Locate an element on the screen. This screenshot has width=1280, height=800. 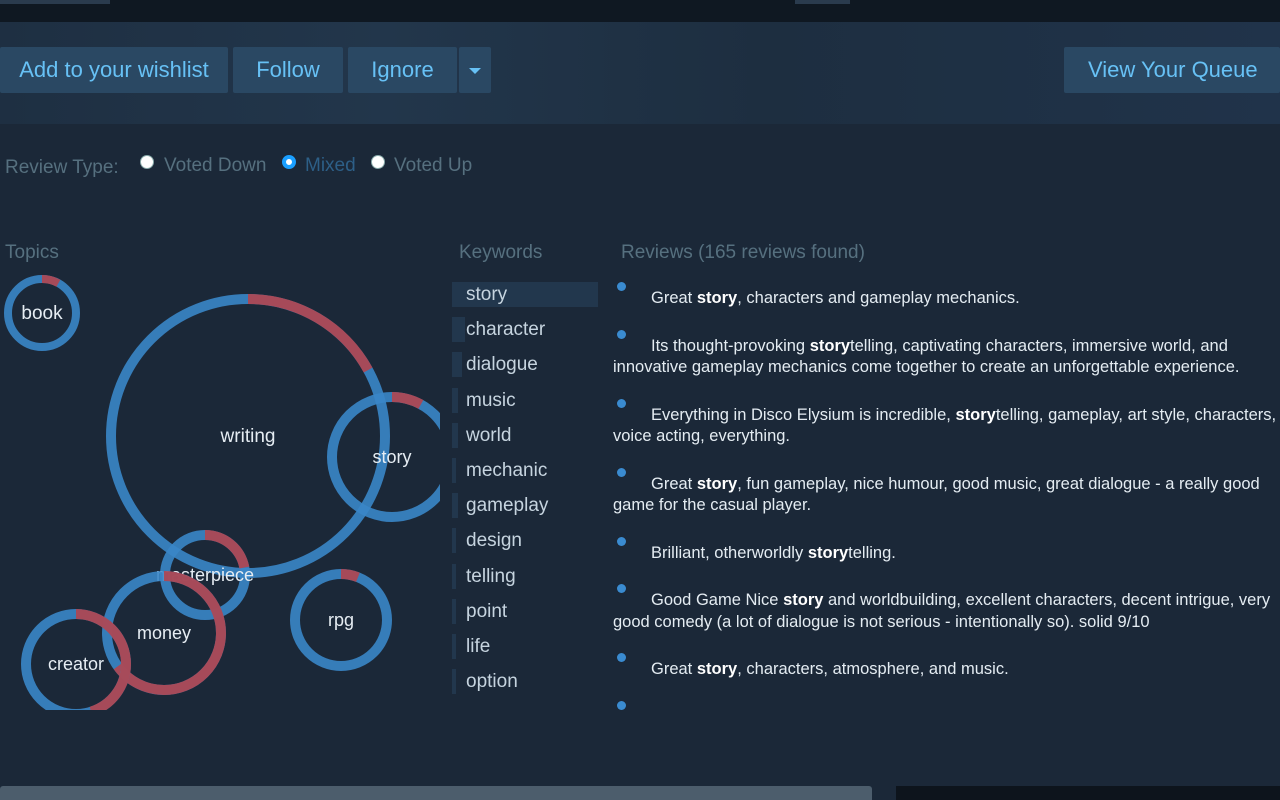
keyword-item-gameplay: gameplay is located at coordinates (526, 506).